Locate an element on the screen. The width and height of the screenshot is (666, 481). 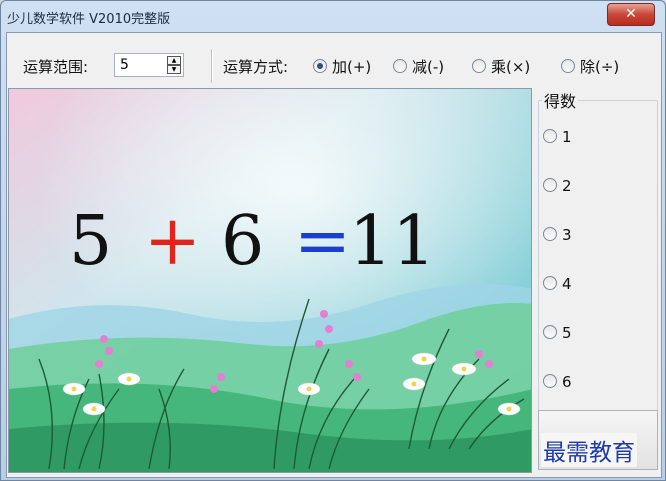
choice-5: 5 is located at coordinates (557, 333).